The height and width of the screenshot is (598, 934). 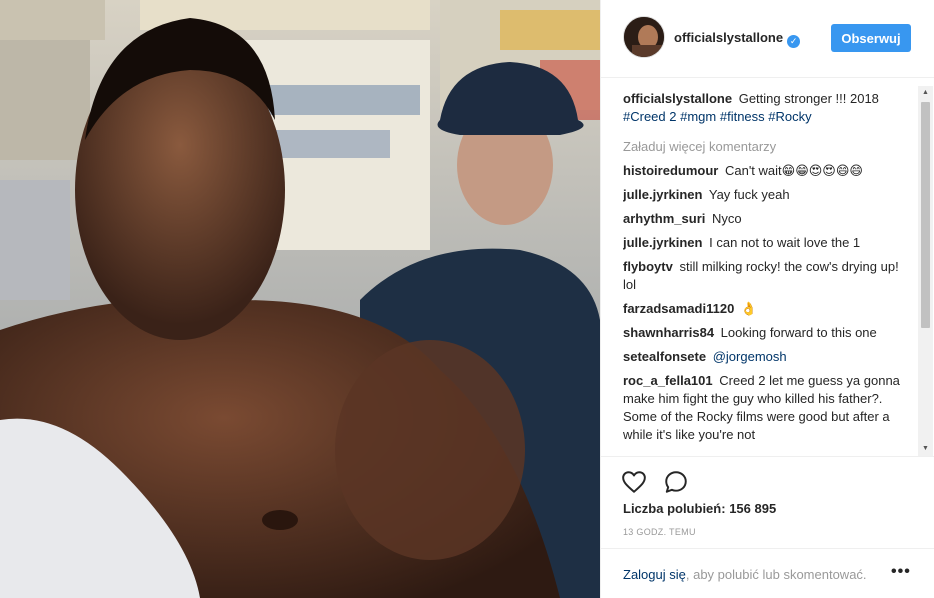 What do you see at coordinates (794, 41) in the screenshot?
I see `verified-badge-icon: ✓` at bounding box center [794, 41].